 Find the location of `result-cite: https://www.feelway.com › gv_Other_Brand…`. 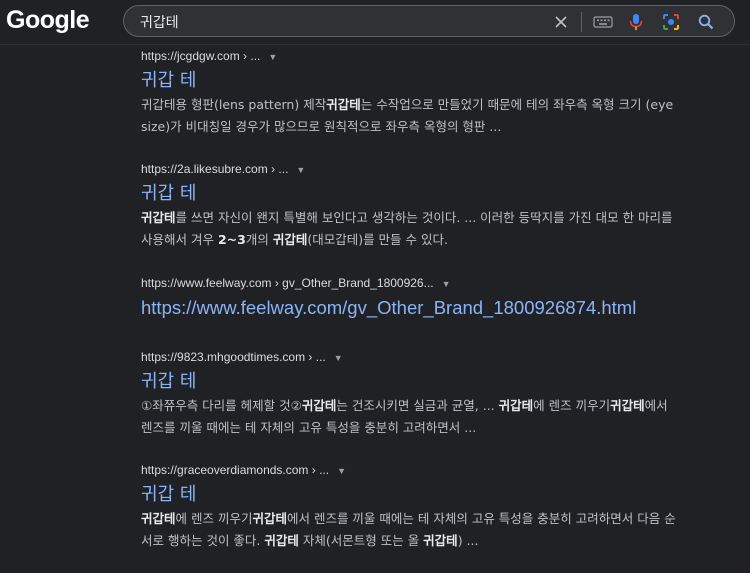

result-cite: https://www.feelway.com › gv_Other_Brand… is located at coordinates (411, 283).